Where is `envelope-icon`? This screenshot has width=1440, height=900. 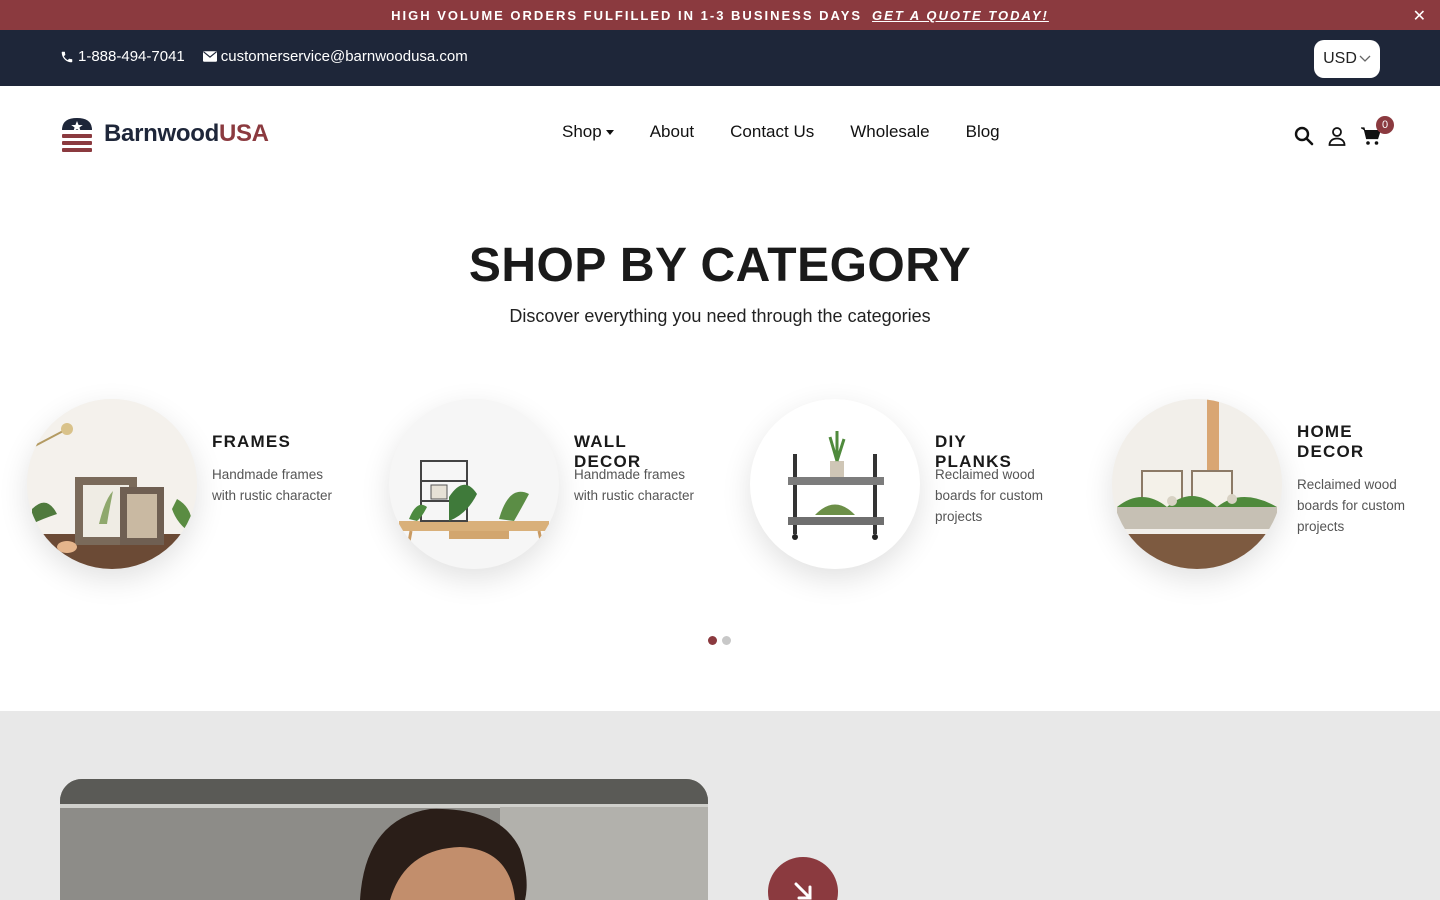 envelope-icon is located at coordinates (209, 56).